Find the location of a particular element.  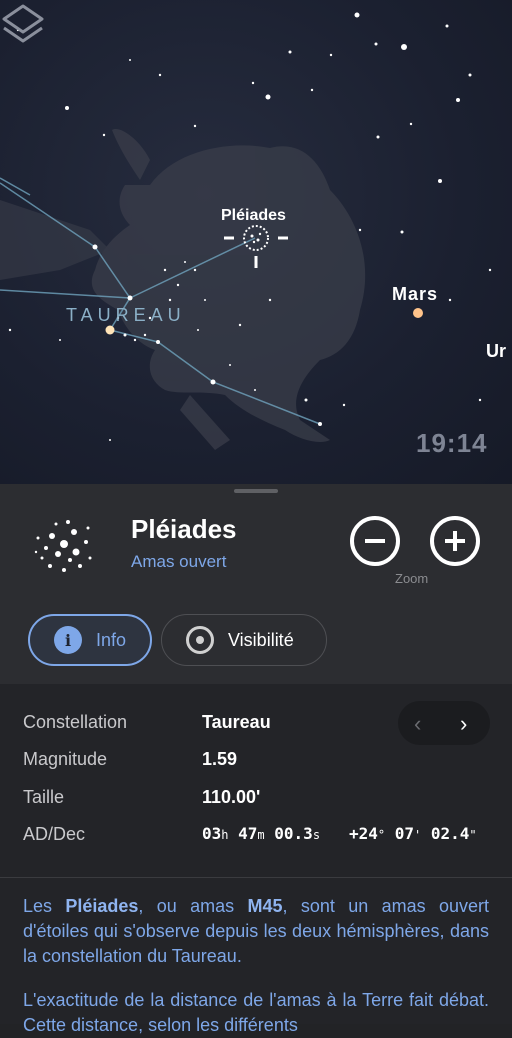

tab-visibility: Visibilité is located at coordinates (244, 640).